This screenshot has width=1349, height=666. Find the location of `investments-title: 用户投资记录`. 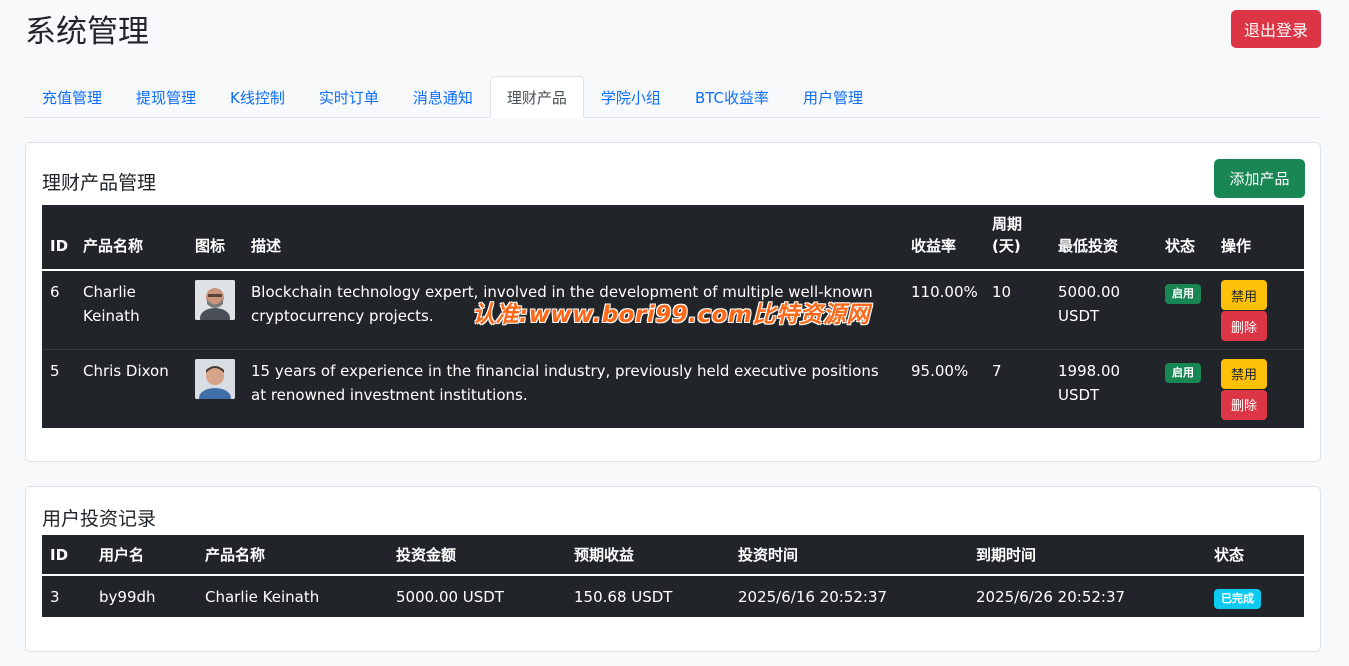

investments-title: 用户投资记录 is located at coordinates (99, 519).